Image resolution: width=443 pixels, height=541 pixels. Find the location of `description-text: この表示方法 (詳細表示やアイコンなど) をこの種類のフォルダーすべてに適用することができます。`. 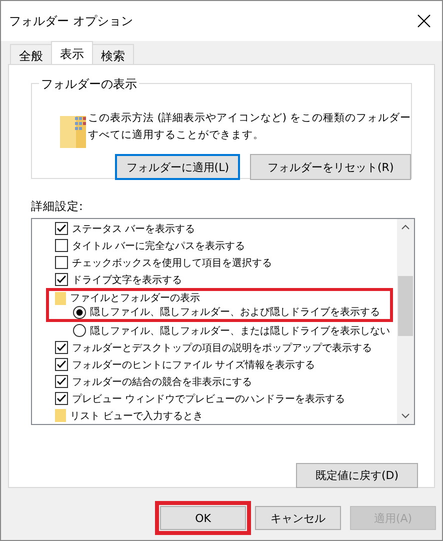

description-text: この表示方法 (詳細表示やアイコンなど) をこの種類のフォルダーすべてに適用することができます。 is located at coordinates (249, 127).